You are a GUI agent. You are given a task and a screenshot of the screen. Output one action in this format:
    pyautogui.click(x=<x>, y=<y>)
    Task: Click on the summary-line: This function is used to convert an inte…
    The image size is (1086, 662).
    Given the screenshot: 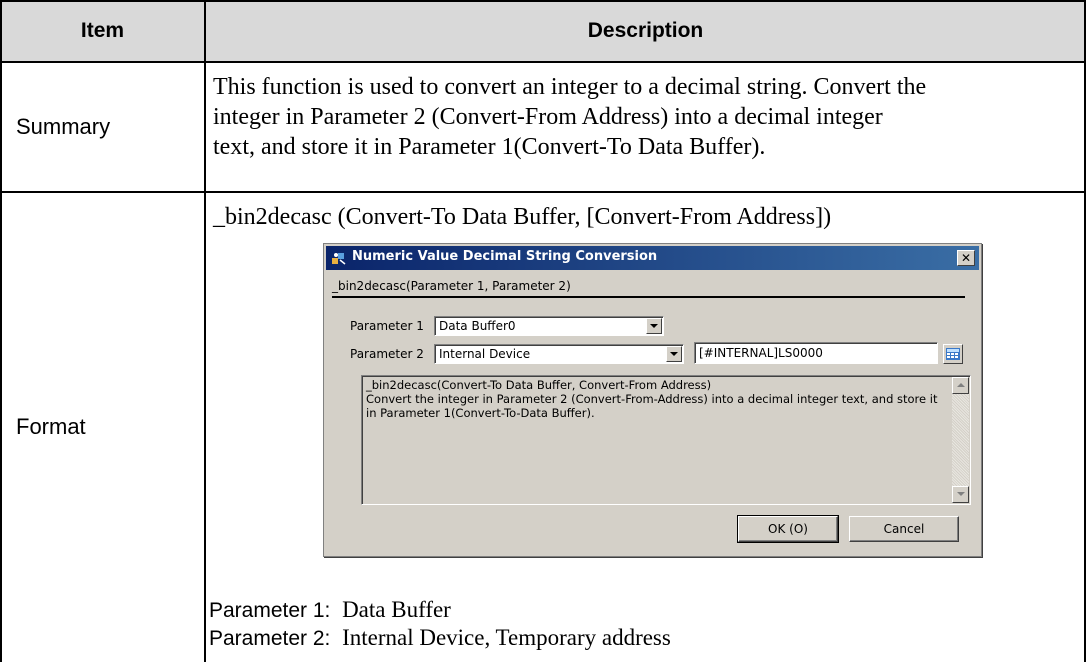 What is the action you would take?
    pyautogui.click(x=570, y=87)
    